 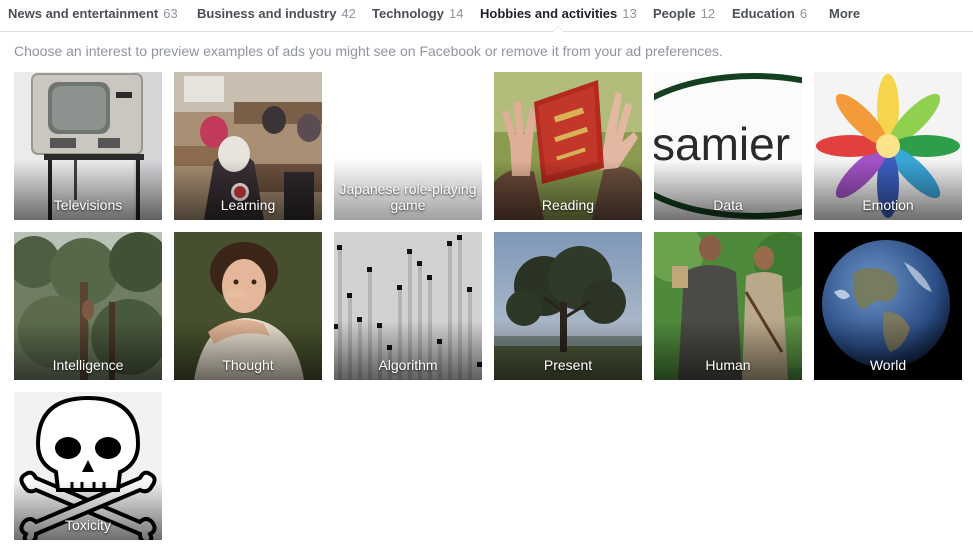 I want to click on tile-label: Reading, so click(x=568, y=205).